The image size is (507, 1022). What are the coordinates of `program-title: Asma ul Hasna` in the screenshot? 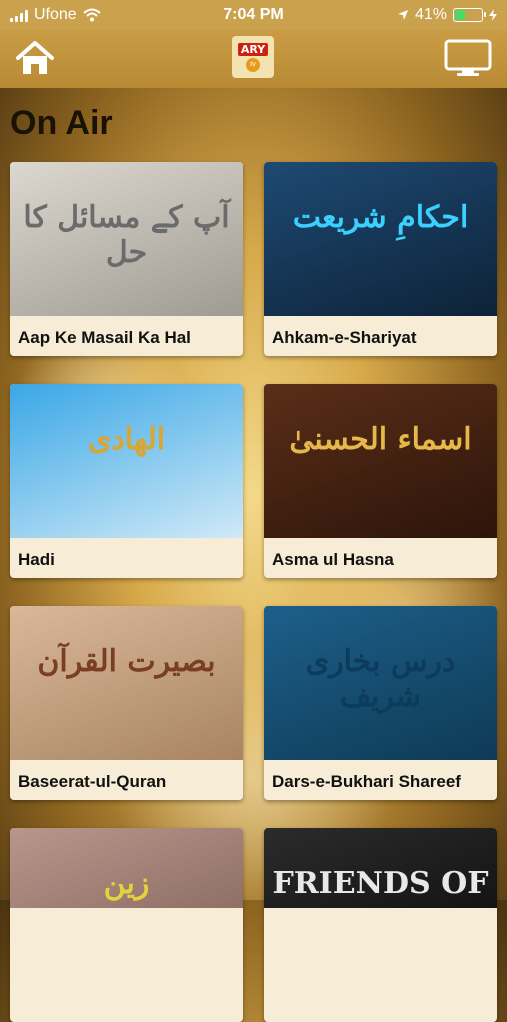 It's located at (333, 559).